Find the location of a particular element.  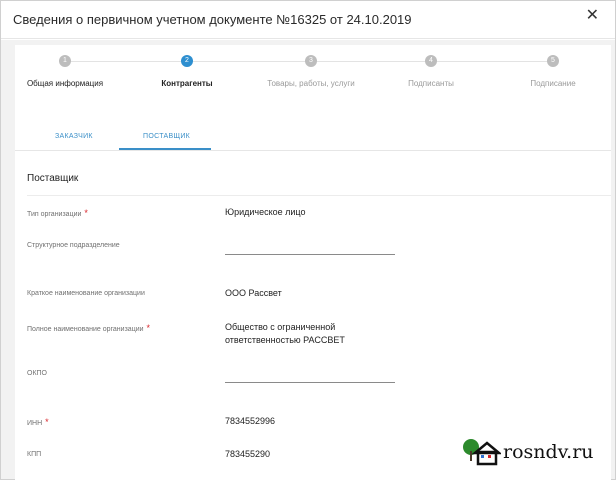

tab-customer: ЗАКАЗЧИК is located at coordinates (74, 136).